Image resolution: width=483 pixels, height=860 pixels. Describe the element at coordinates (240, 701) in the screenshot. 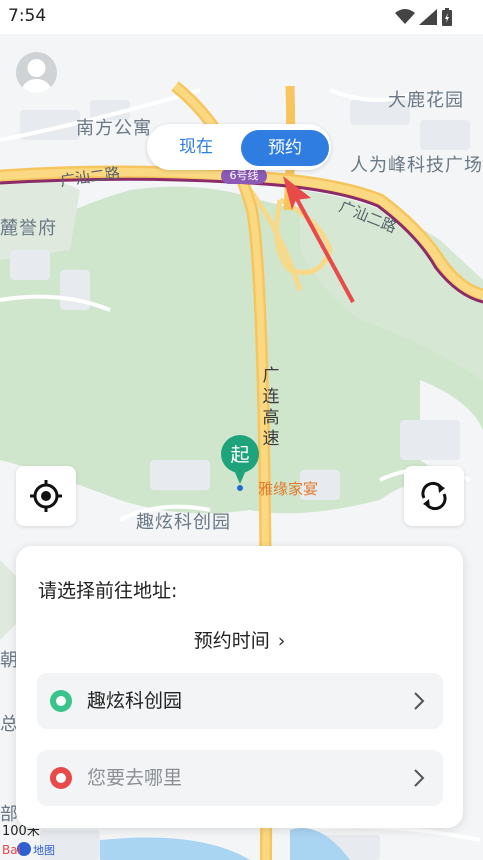

I see `start-address-row: 趣炫科创园` at that location.